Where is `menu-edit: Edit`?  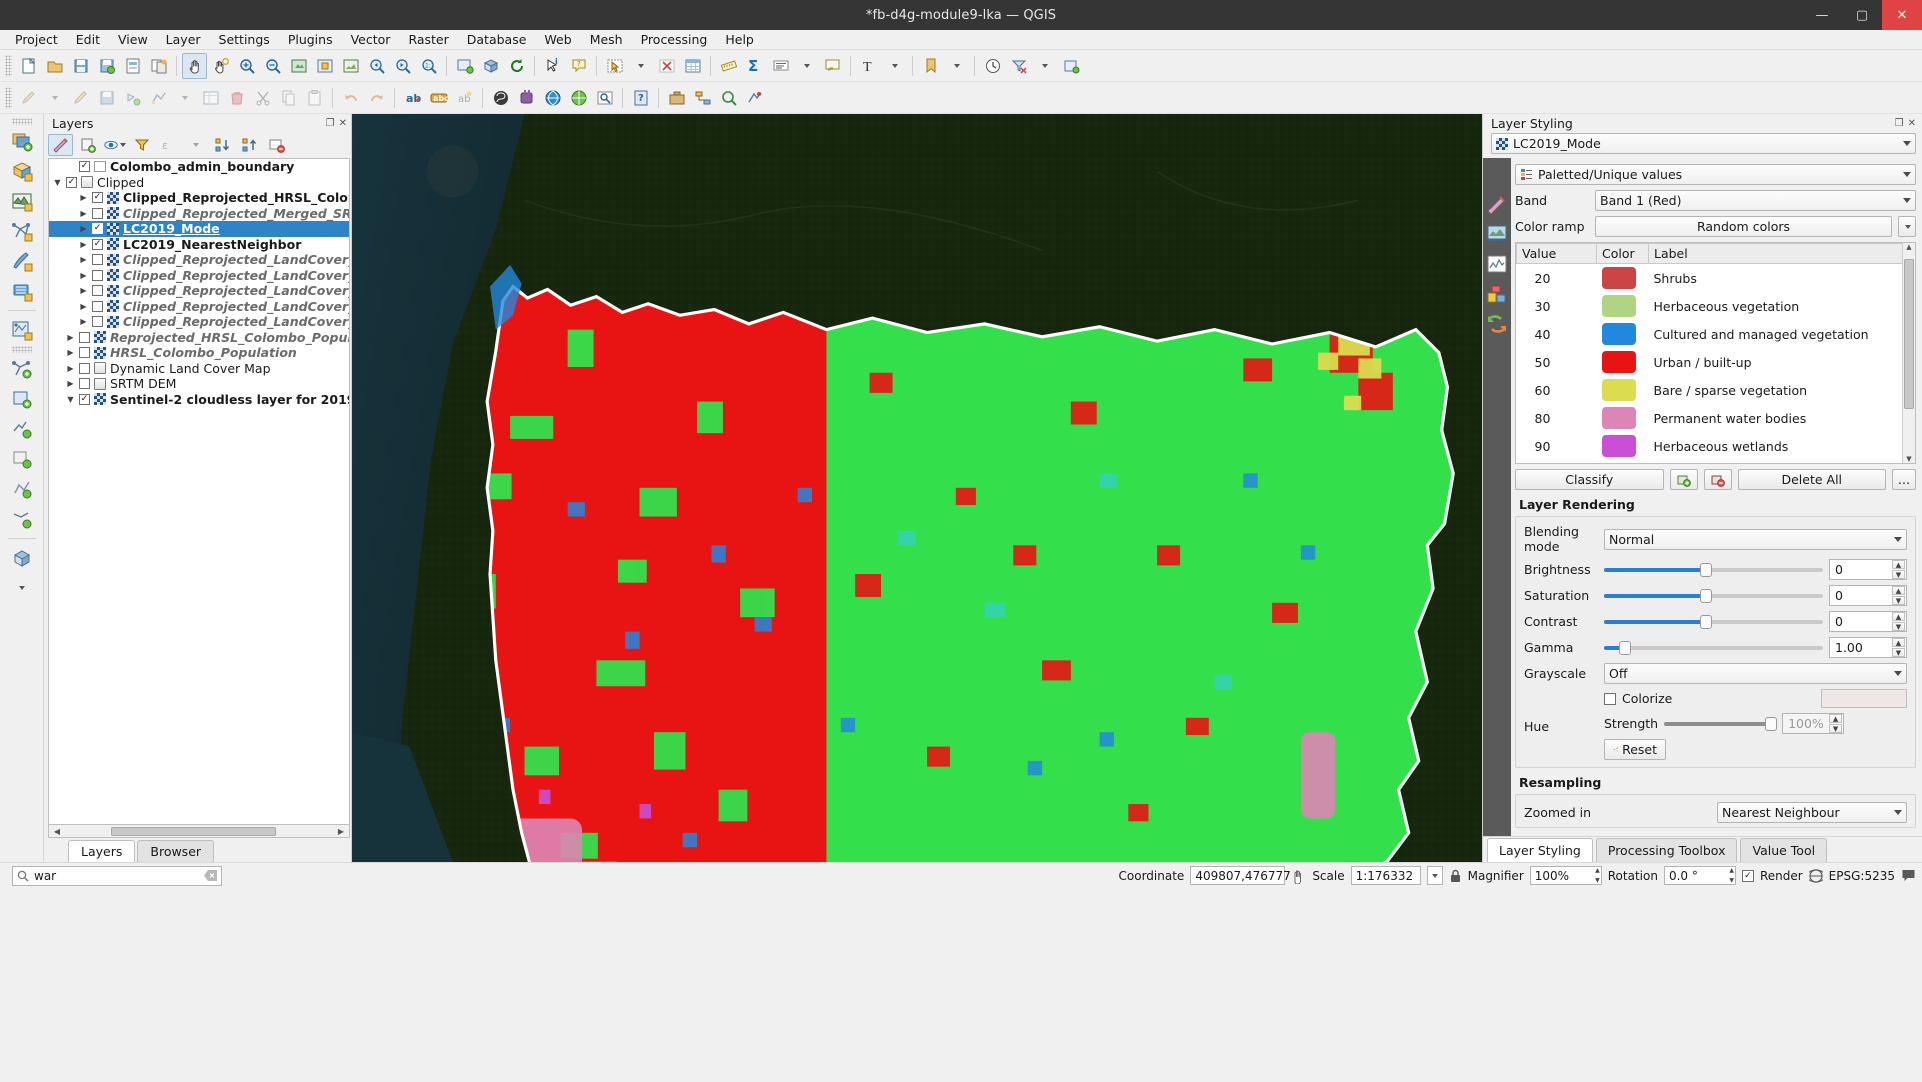
menu-edit: Edit is located at coordinates (88, 39).